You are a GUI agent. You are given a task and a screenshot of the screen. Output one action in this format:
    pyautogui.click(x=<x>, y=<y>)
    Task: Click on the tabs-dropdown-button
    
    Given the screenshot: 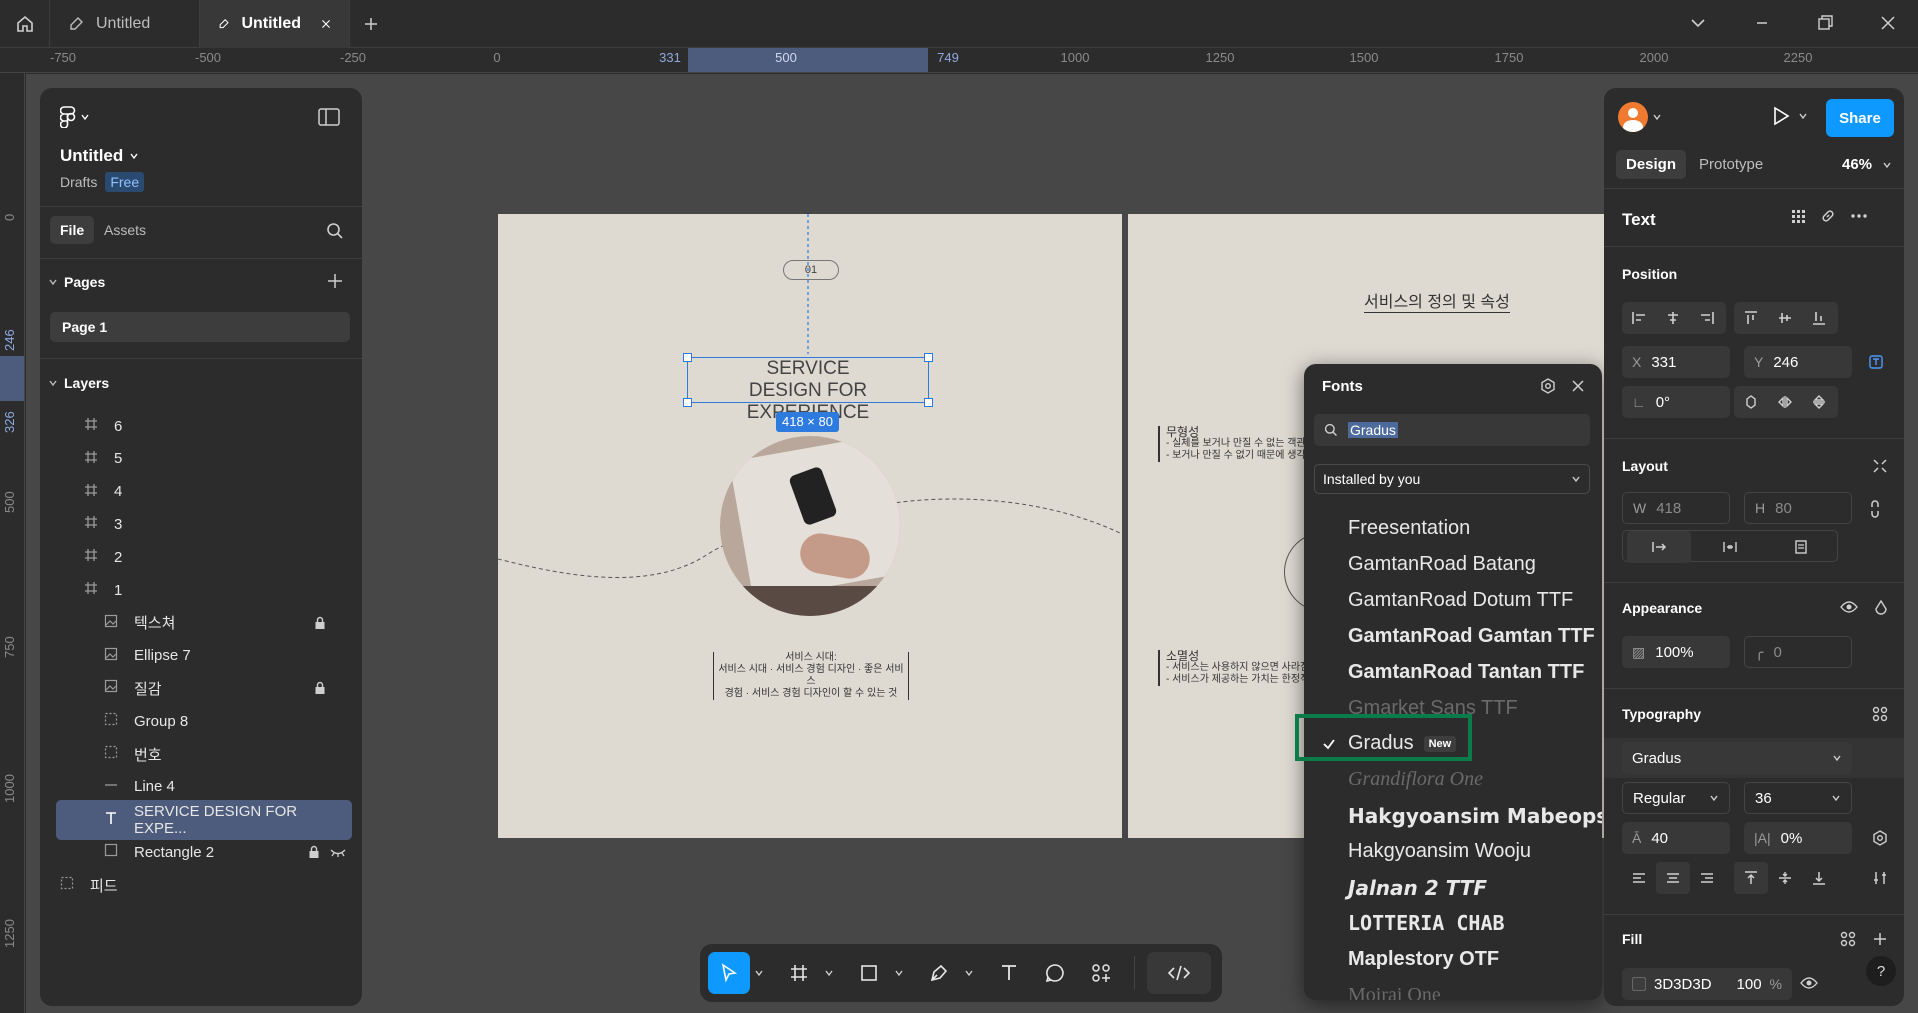 What is the action you would take?
    pyautogui.click(x=1700, y=24)
    